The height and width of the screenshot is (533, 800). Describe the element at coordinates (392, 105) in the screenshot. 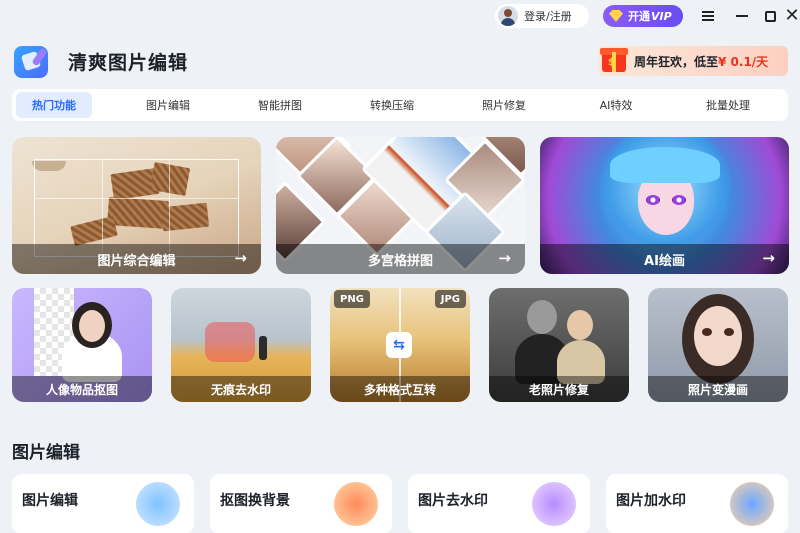

I see `tab-convert: 转换压缩` at that location.